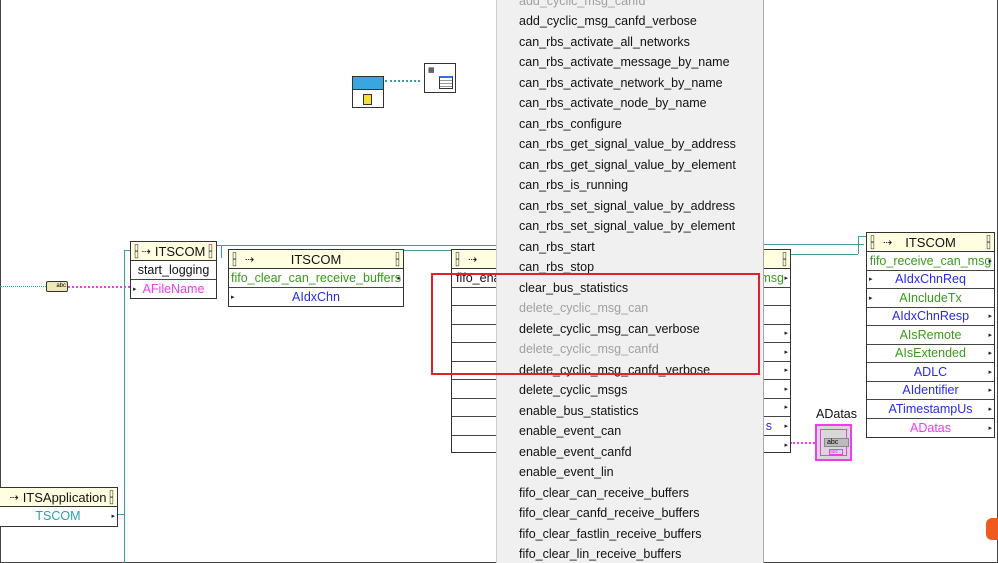  I want to click on highlight-box, so click(595, 324).